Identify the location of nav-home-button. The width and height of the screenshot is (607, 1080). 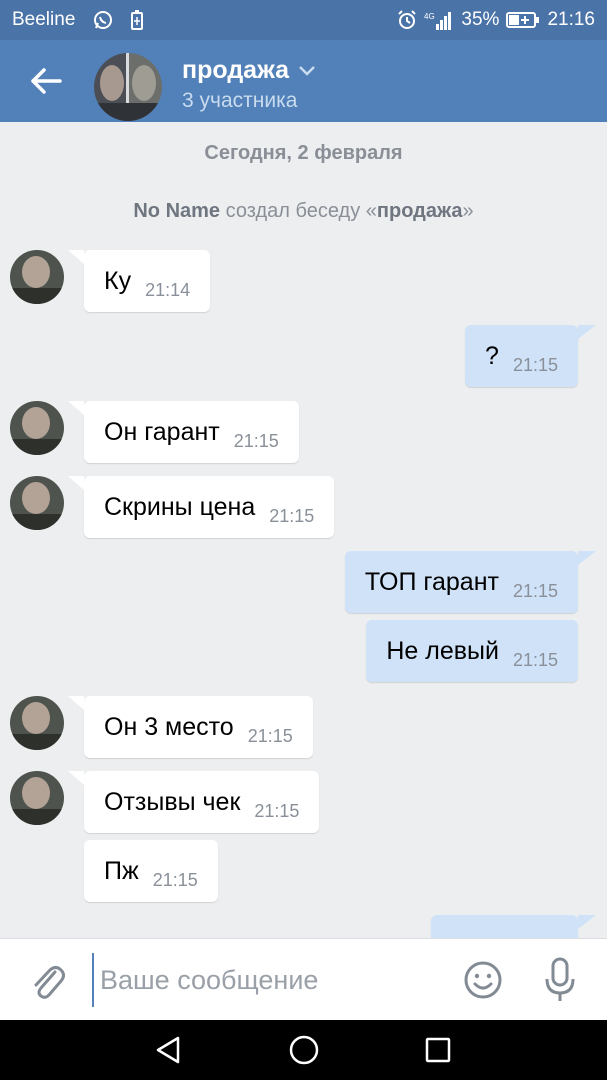
(304, 1050).